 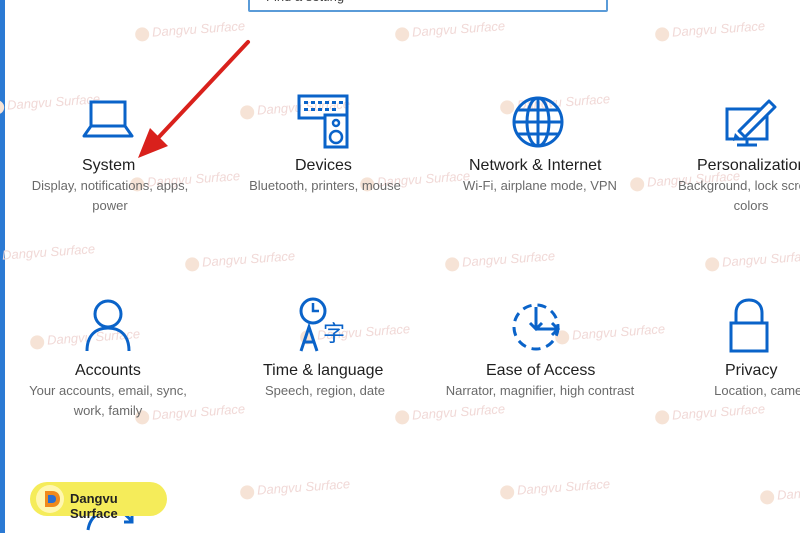 I want to click on brand-logo-icon, so click(x=50, y=499).